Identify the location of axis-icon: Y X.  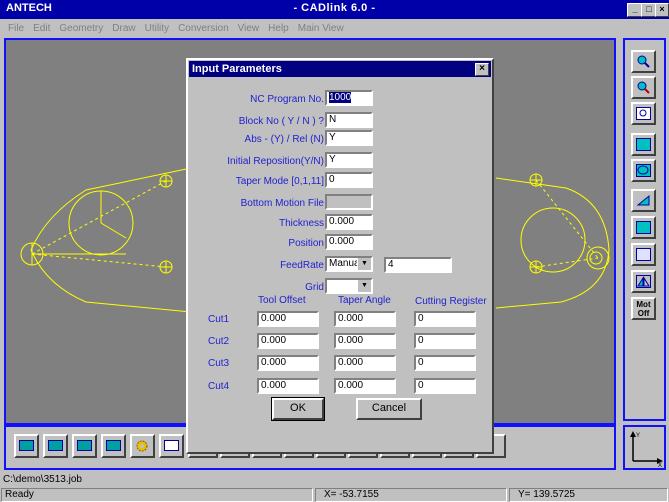
(646, 450).